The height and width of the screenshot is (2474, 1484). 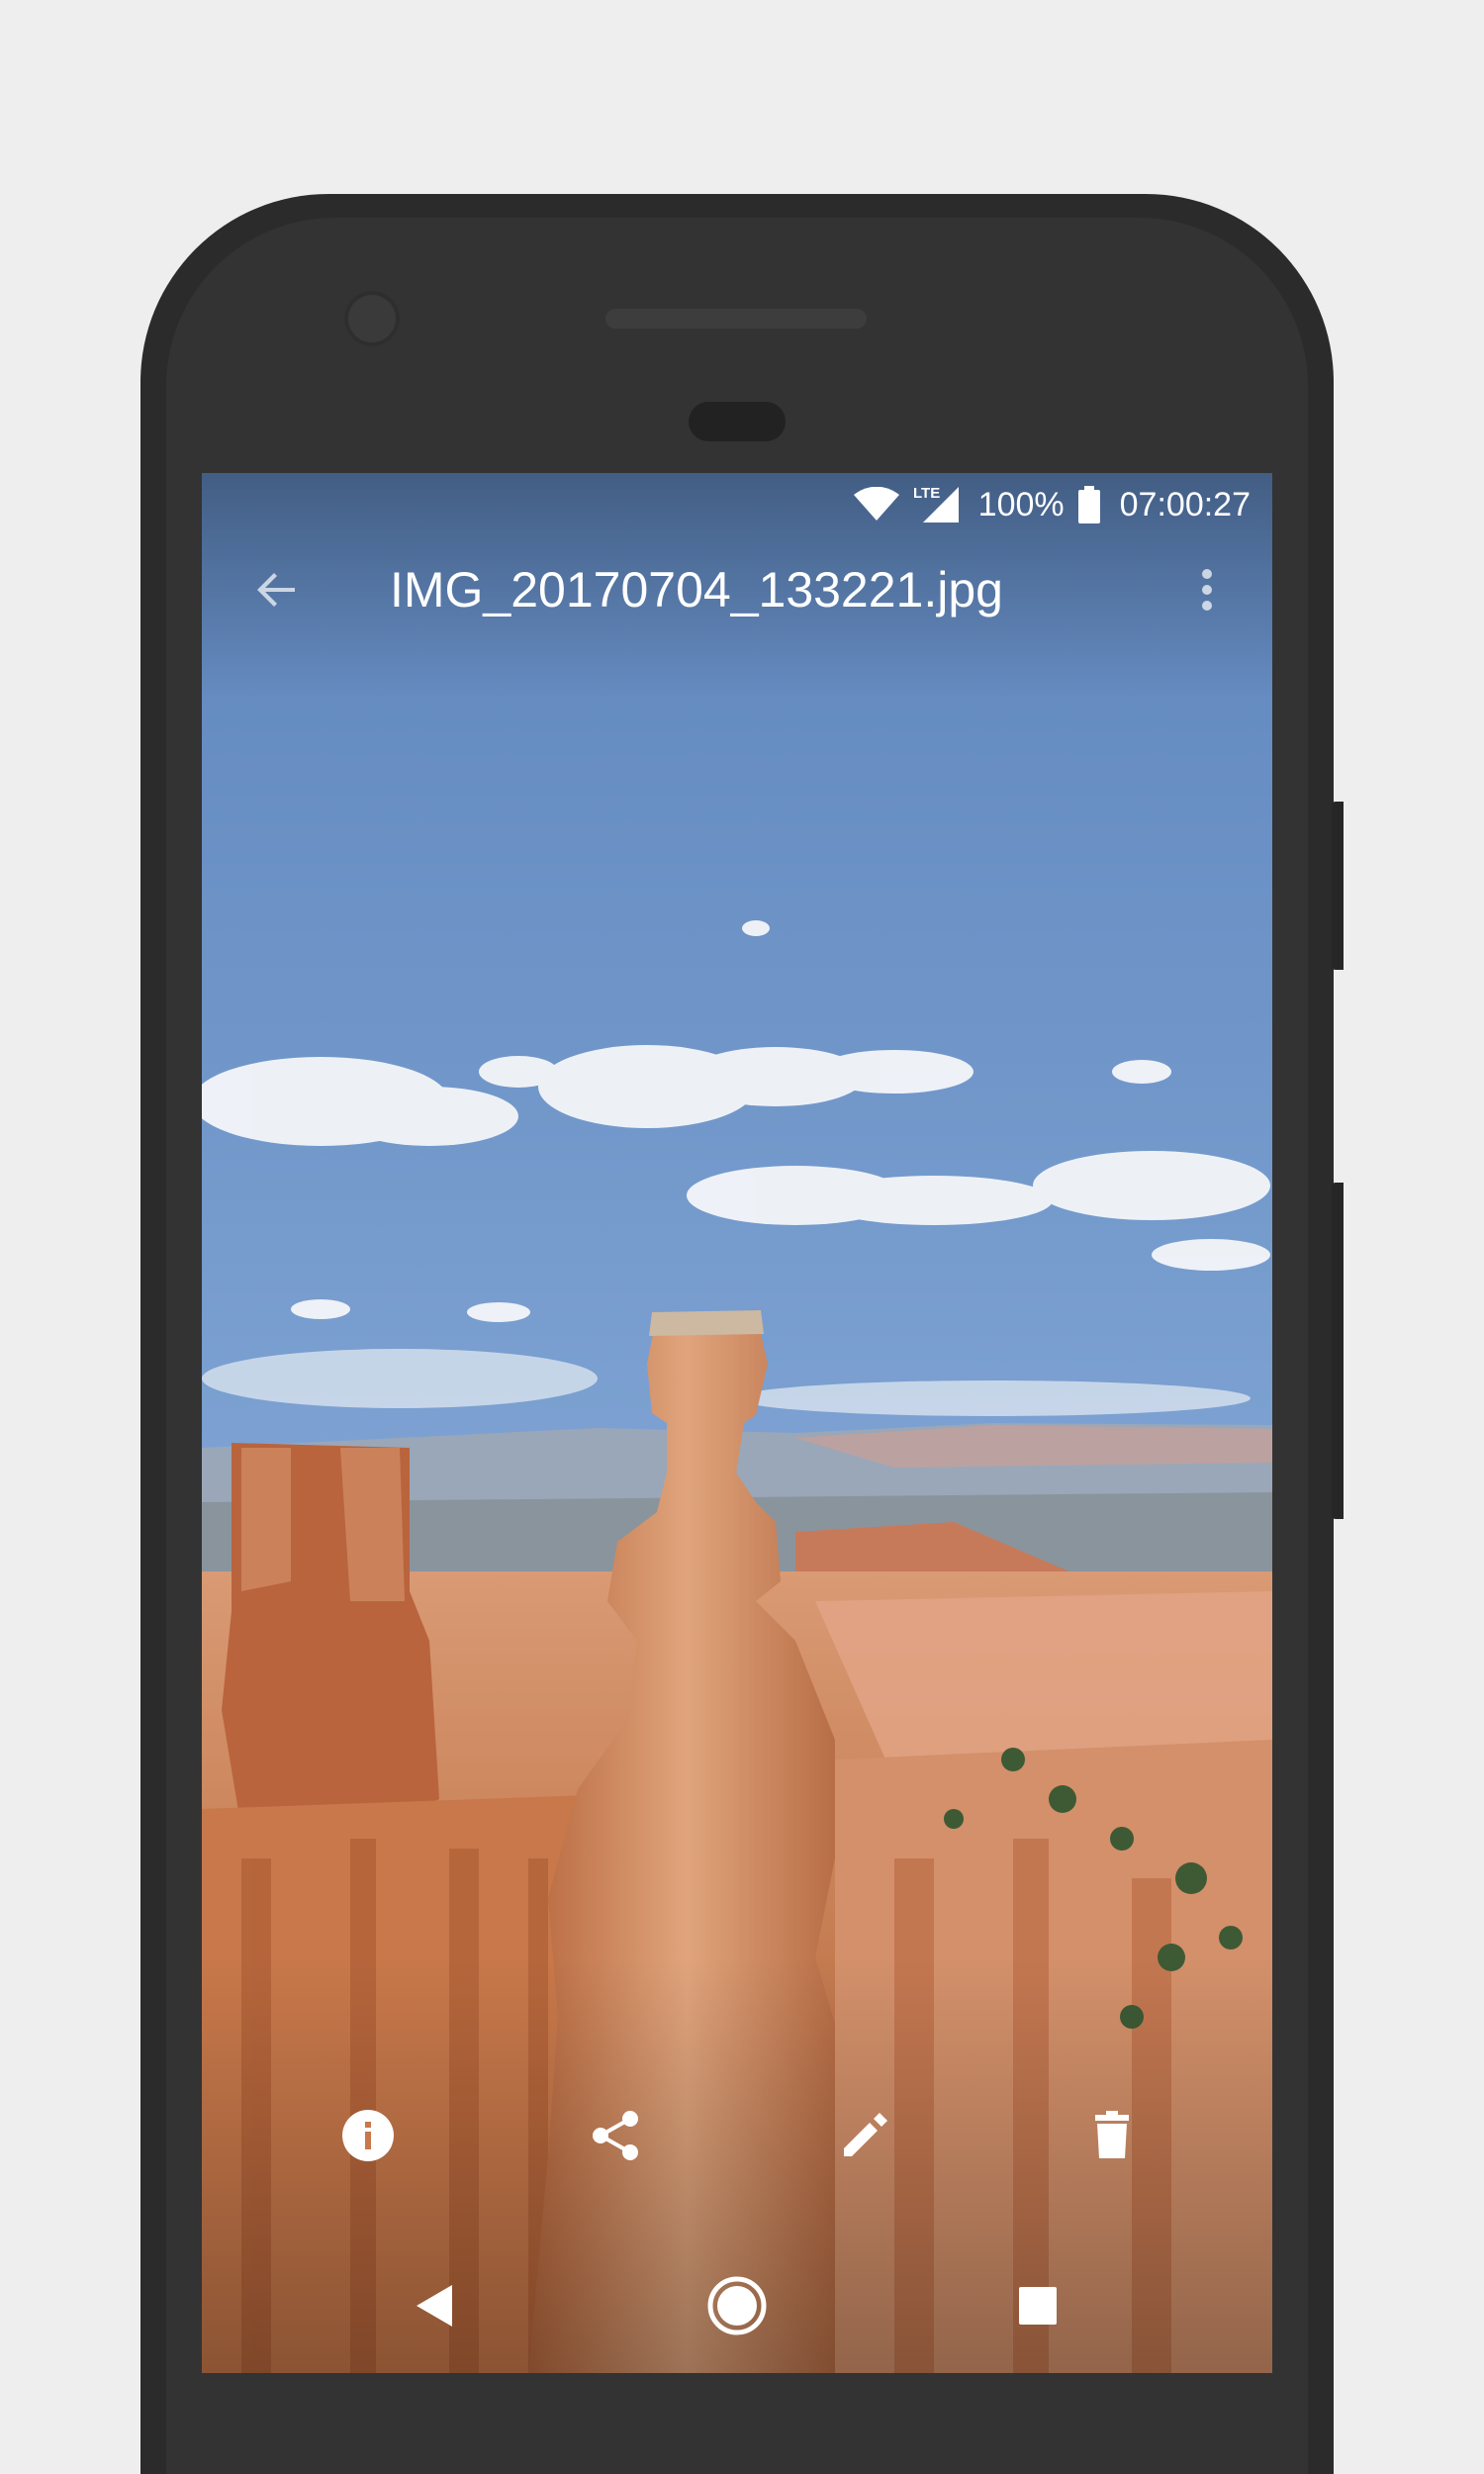 What do you see at coordinates (876, 505) in the screenshot?
I see `wifi-icon` at bounding box center [876, 505].